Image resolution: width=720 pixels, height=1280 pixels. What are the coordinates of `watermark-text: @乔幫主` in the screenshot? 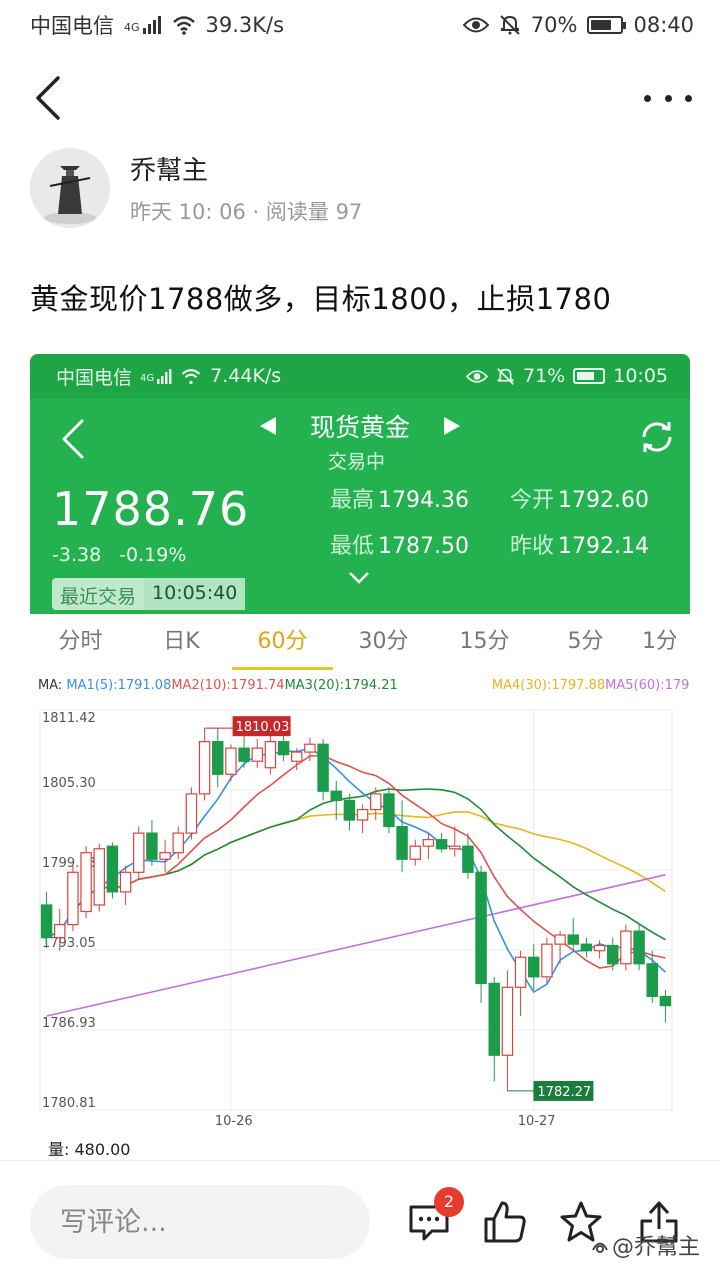 It's located at (656, 1247).